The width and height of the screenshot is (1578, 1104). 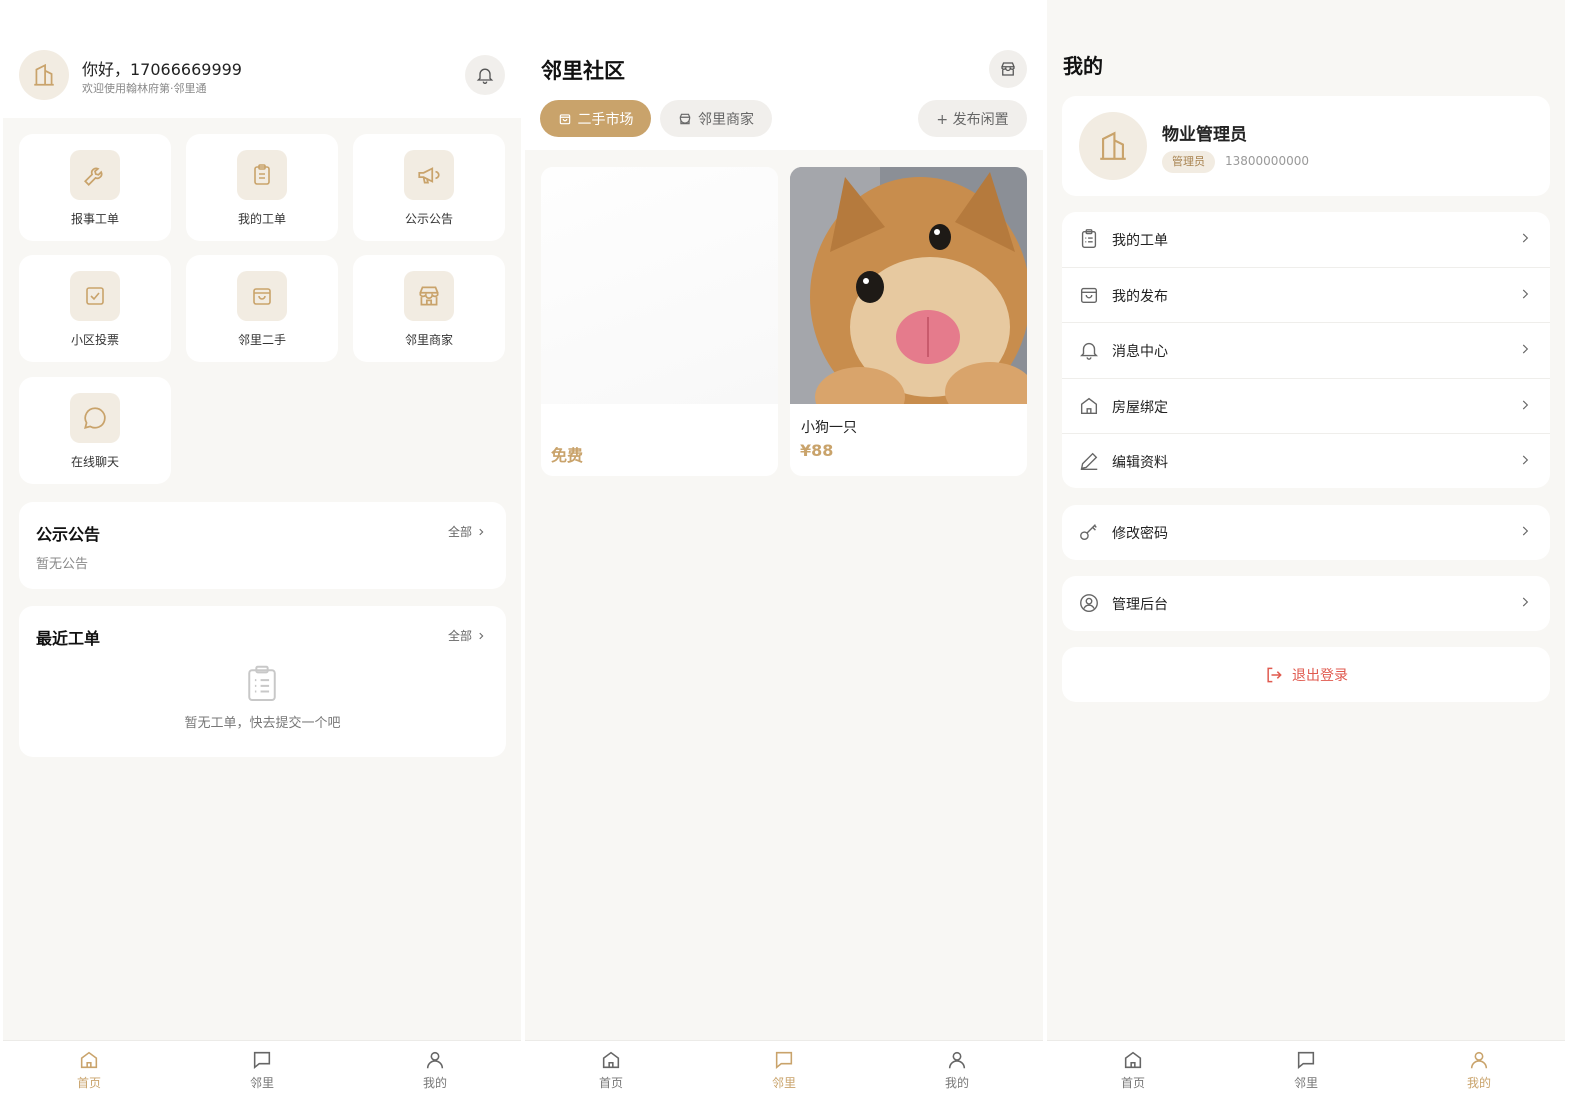 I want to click on page-title: 邻里社区, so click(x=583, y=70).